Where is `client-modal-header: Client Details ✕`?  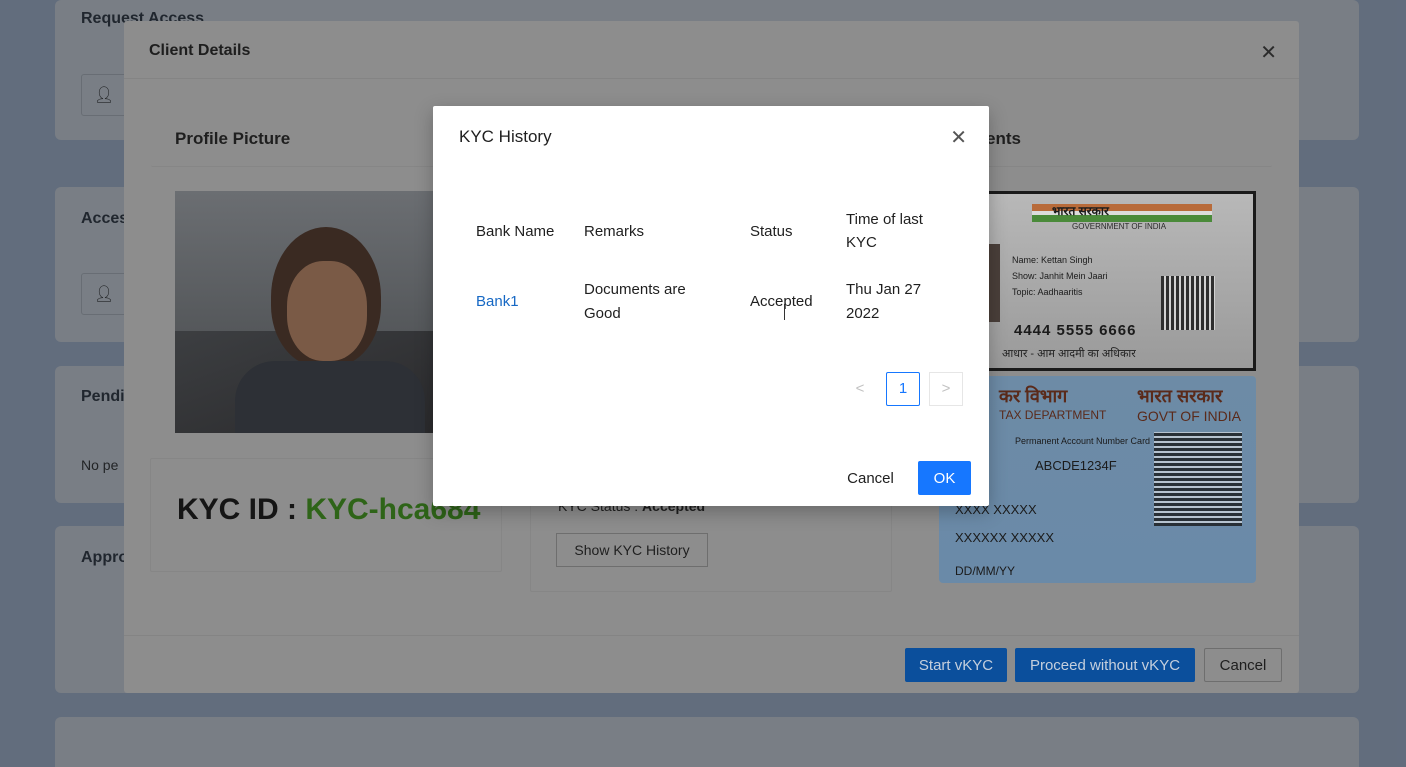 client-modal-header: Client Details ✕ is located at coordinates (711, 50).